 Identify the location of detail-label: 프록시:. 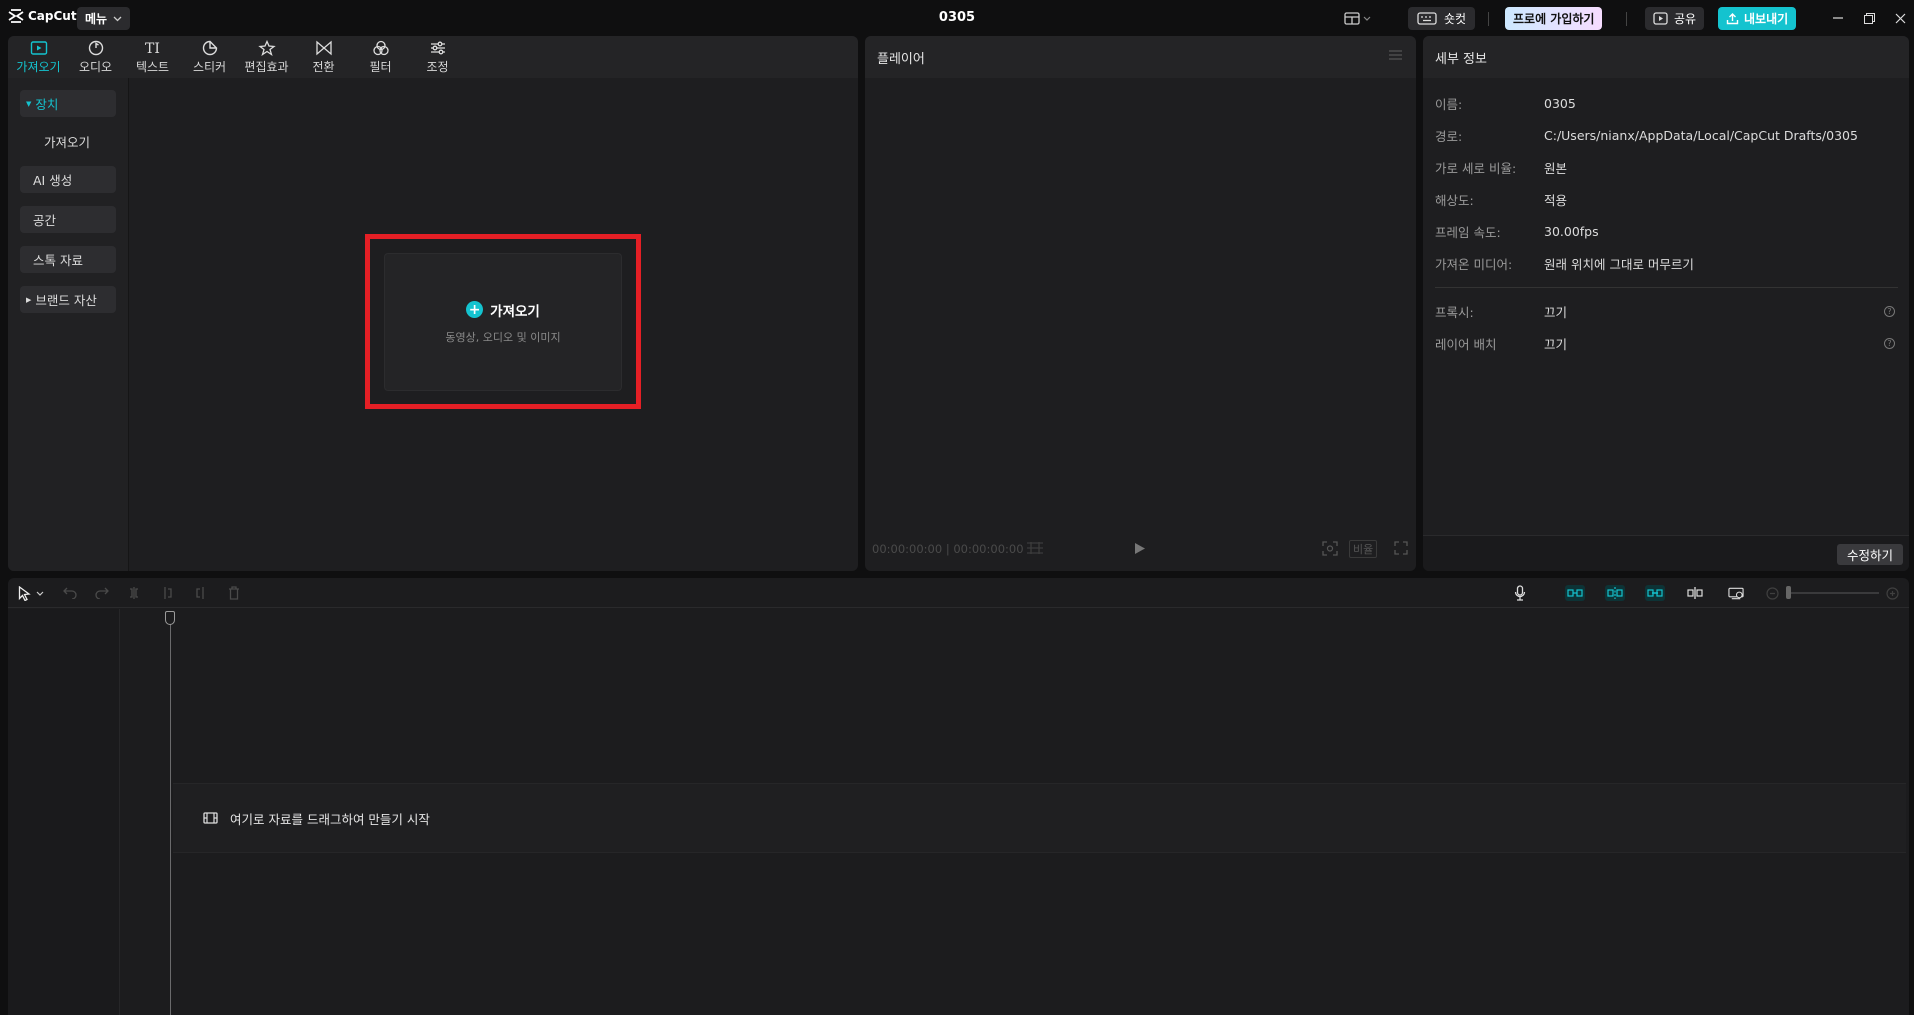
(1454, 312).